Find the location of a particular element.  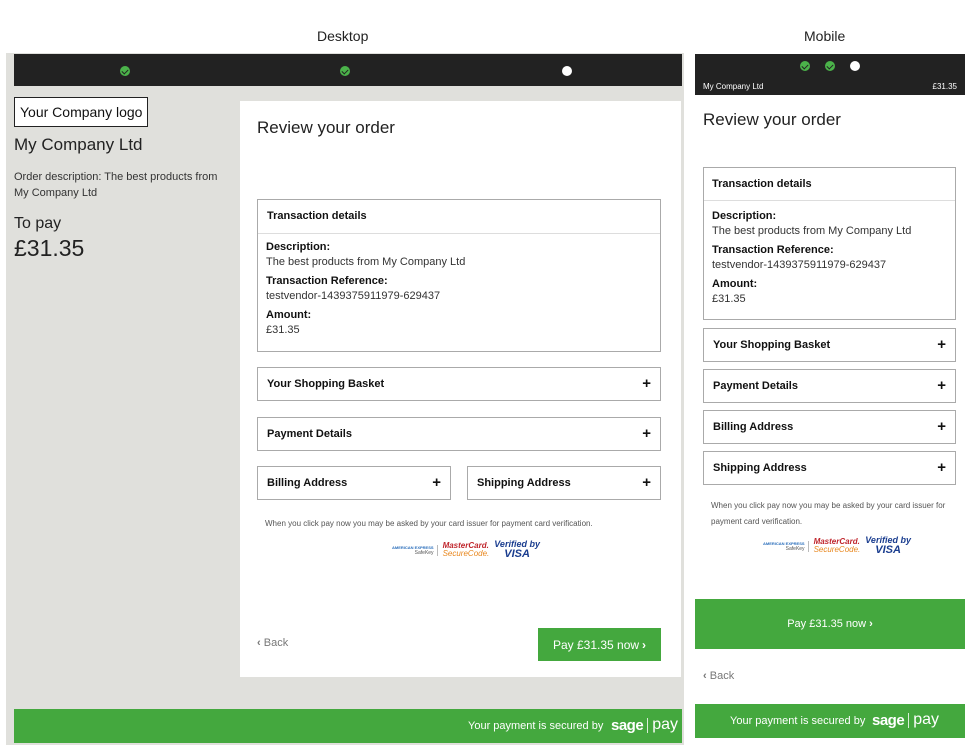

company-logo: Your Company logo is located at coordinates (81, 112).